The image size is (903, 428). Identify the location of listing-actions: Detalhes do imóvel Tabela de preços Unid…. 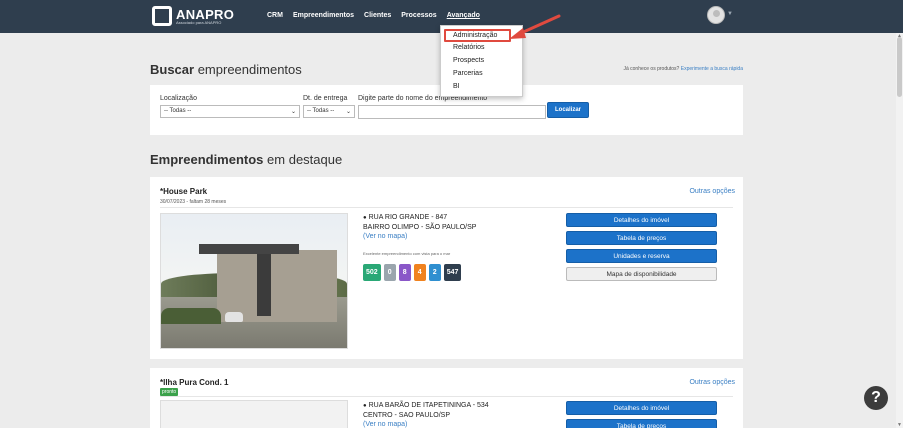
(641, 249).